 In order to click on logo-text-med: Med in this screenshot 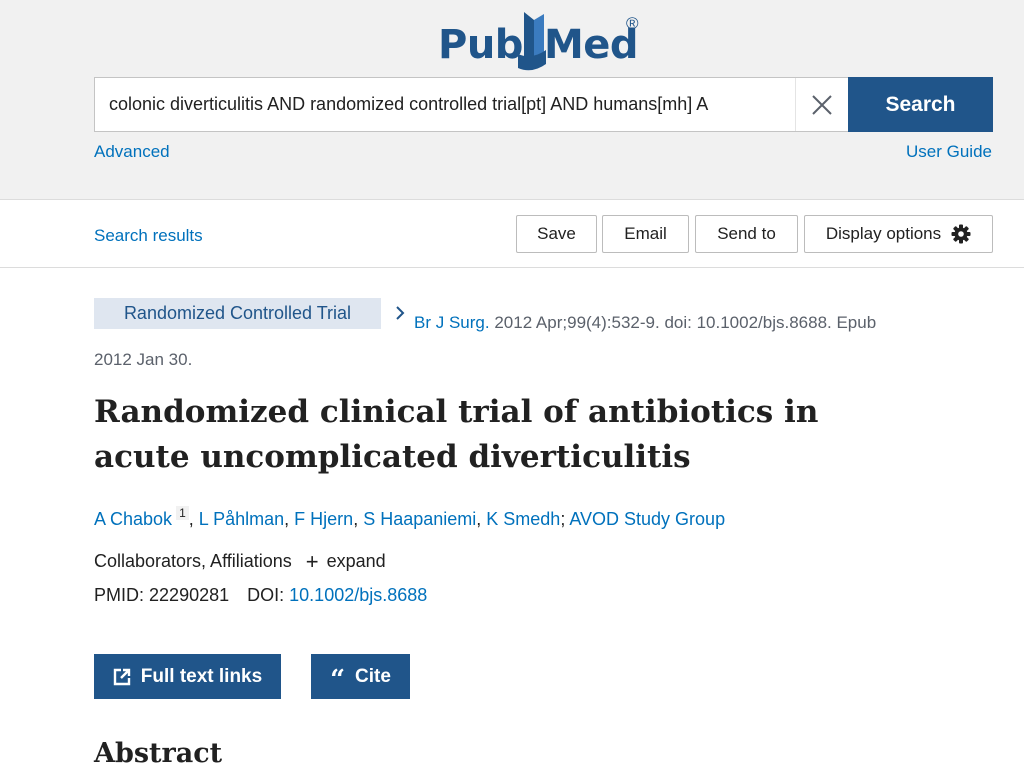, I will do `click(591, 45)`.